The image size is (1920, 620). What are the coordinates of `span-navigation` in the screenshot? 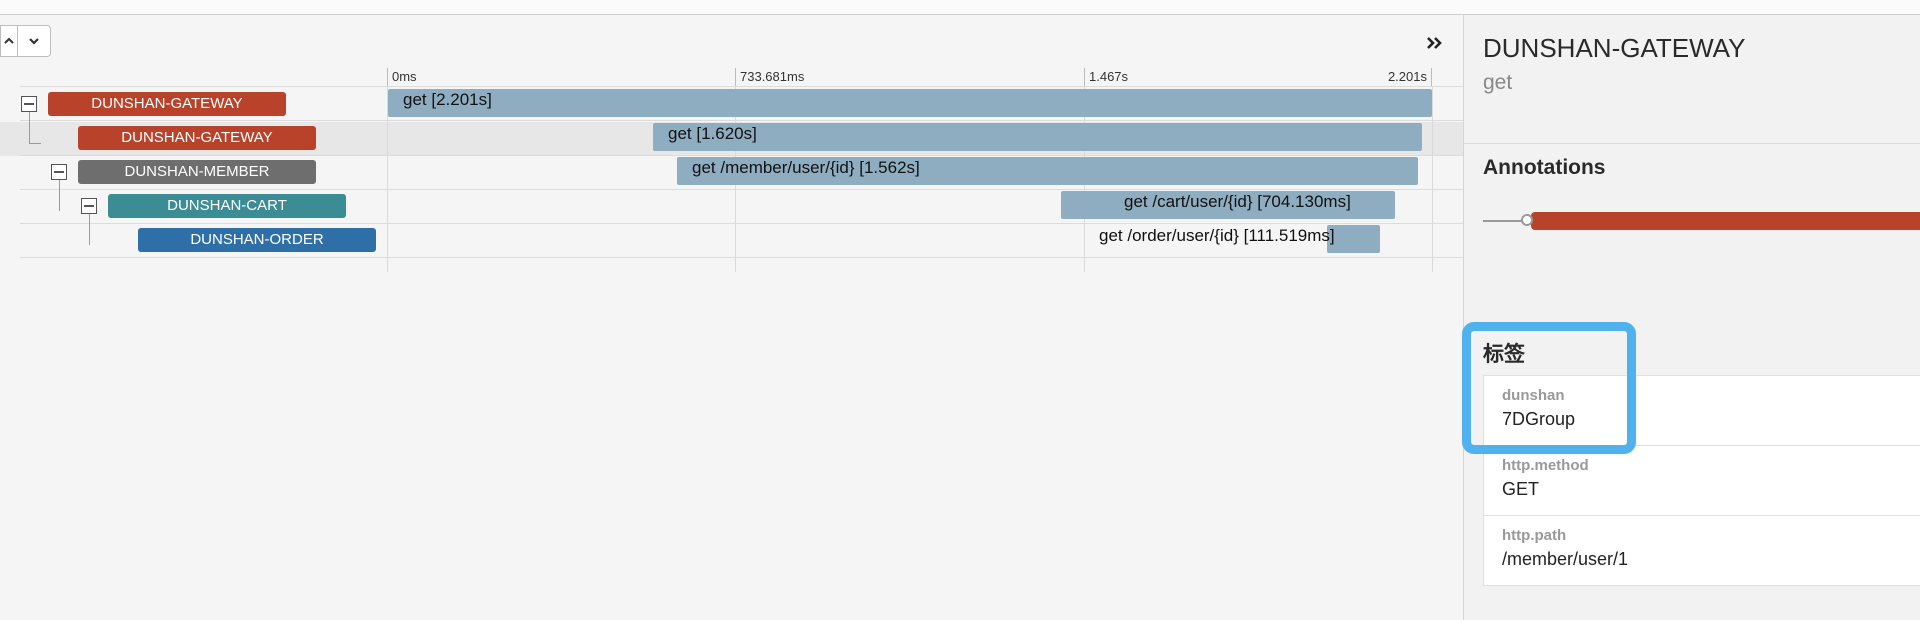 It's located at (25, 41).